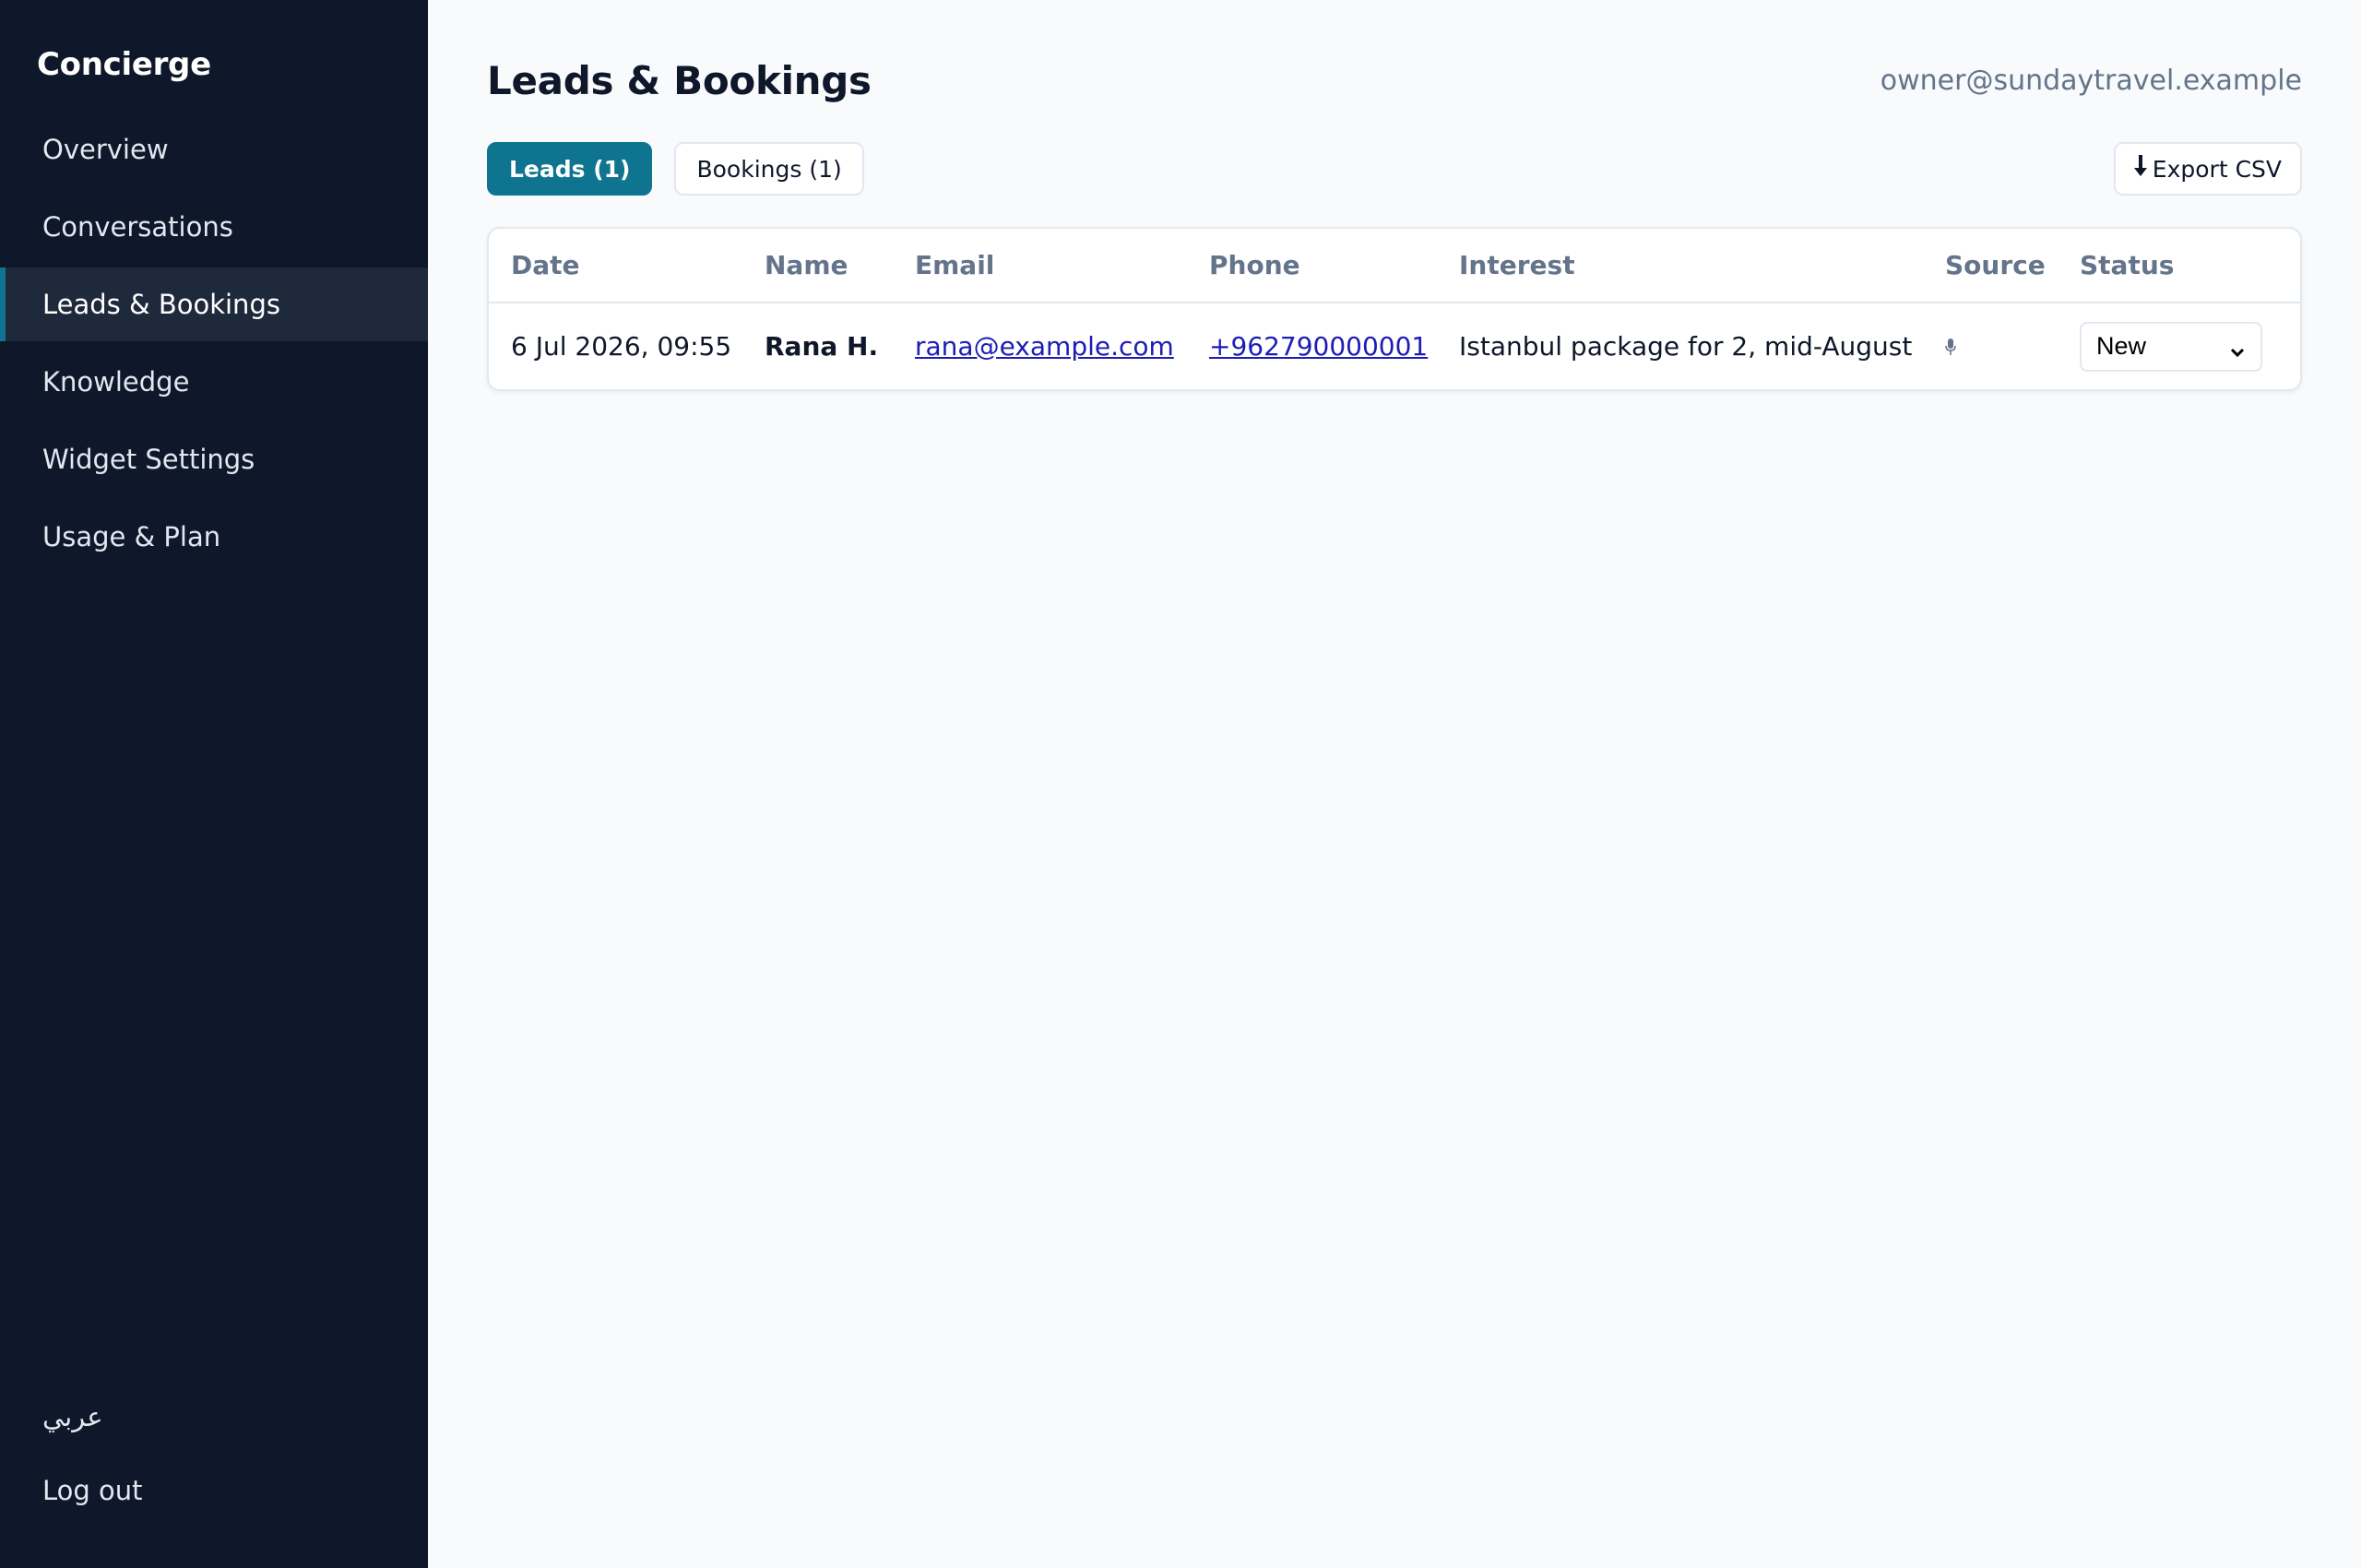 The image size is (2361, 1568). What do you see at coordinates (1318, 346) in the screenshot?
I see `phone-link: +962790000001` at bounding box center [1318, 346].